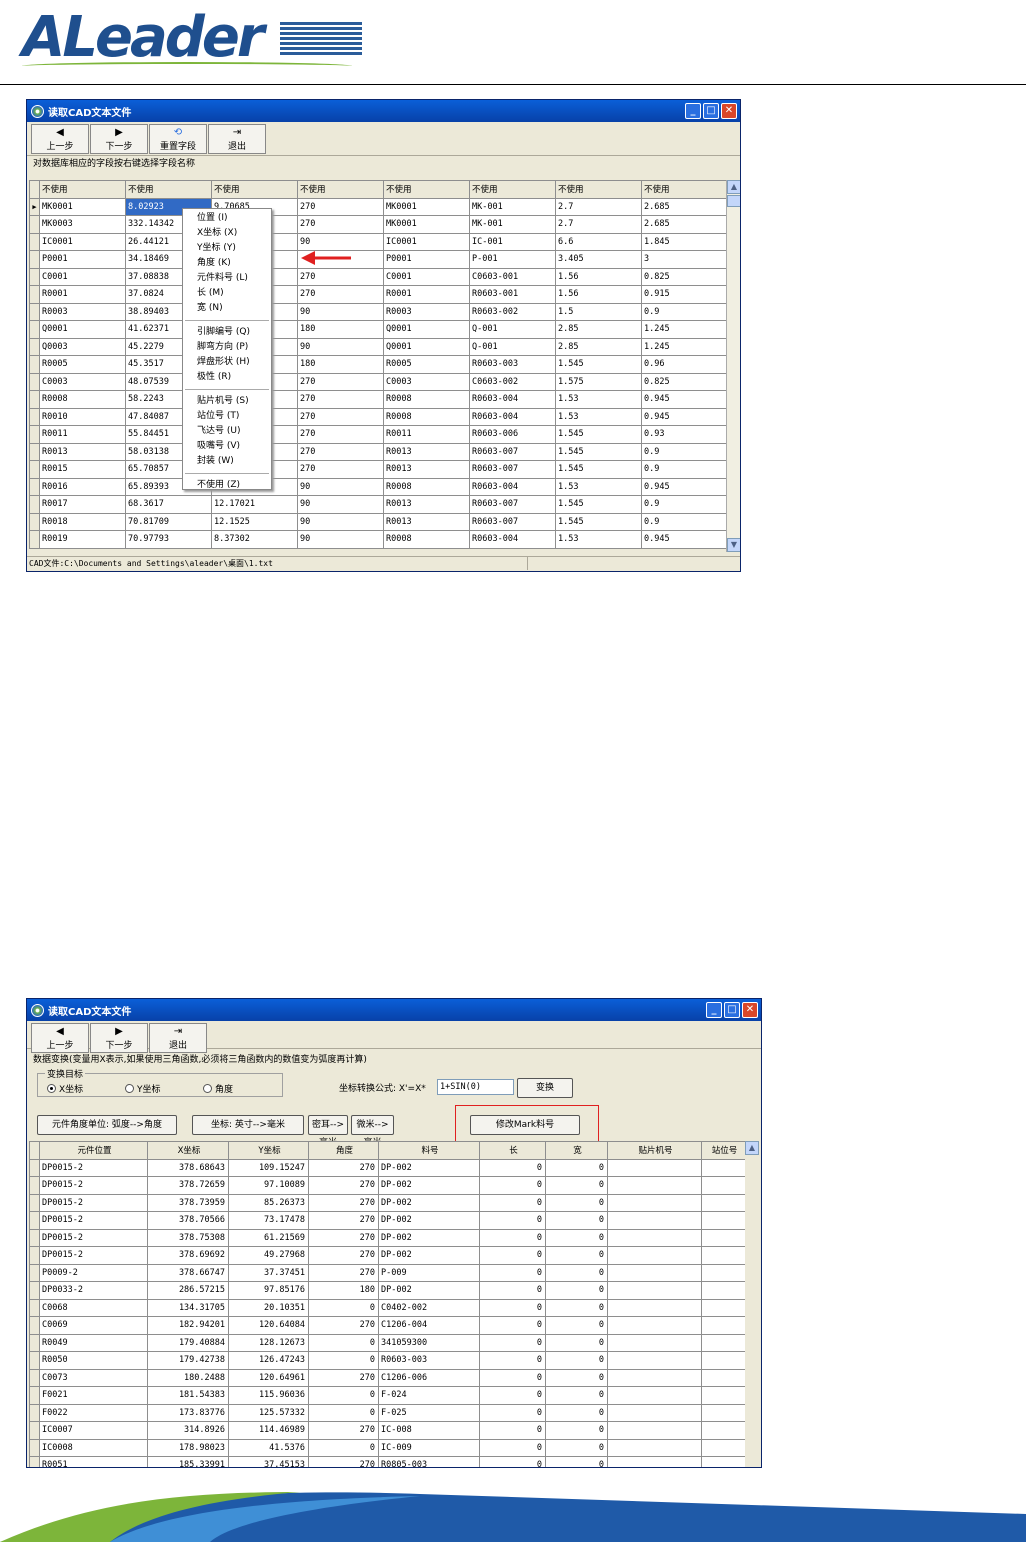  What do you see at coordinates (188, 1395) in the screenshot?
I see `table-cell: 181.54383` at bounding box center [188, 1395].